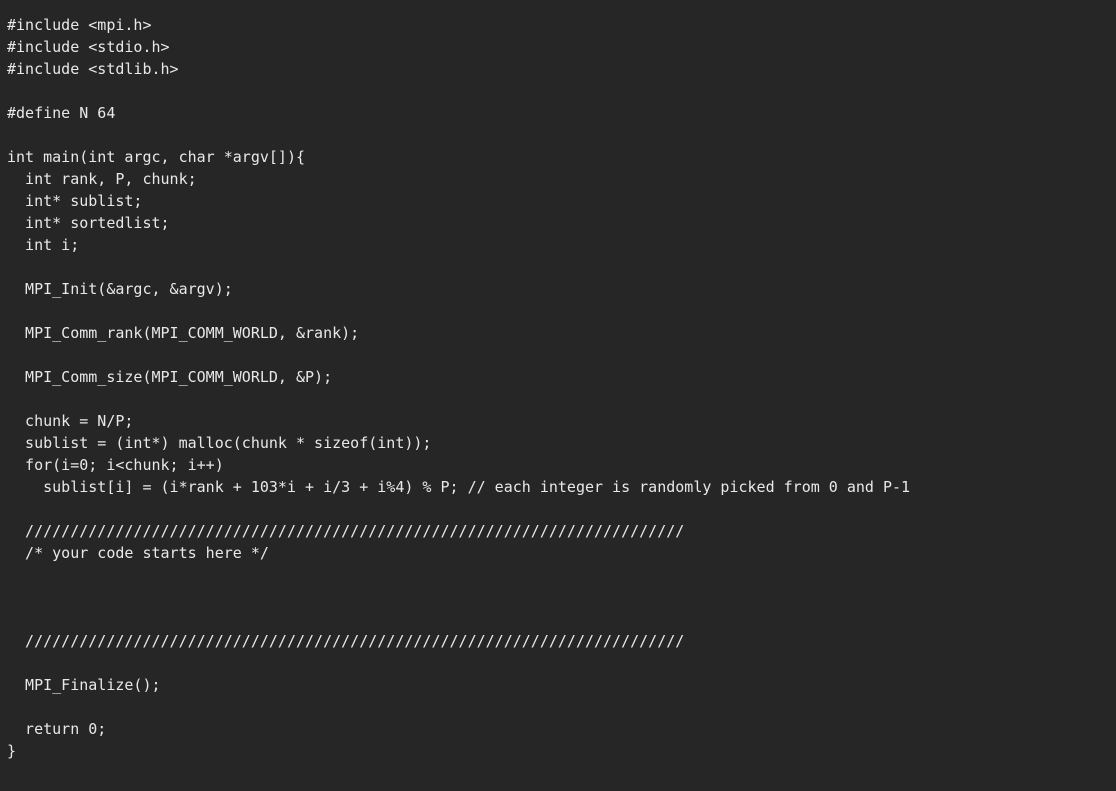 This screenshot has width=1116, height=791. I want to click on code-line: int i;, so click(43, 245).